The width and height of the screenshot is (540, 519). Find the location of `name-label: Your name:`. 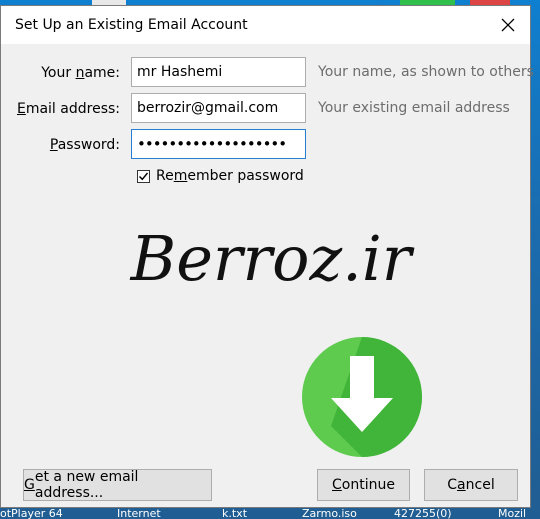

name-label: Your name: is located at coordinates (80, 73).